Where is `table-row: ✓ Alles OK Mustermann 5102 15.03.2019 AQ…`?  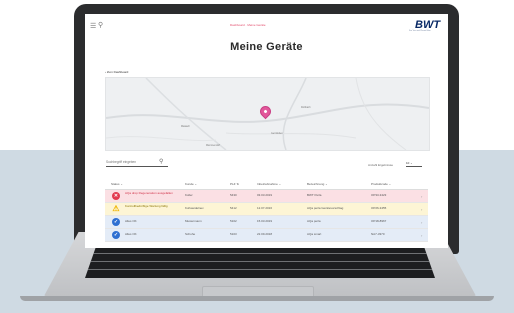
table-row: ✓ Alles OK Mustermann 5102 15.03.2019 AQ… is located at coordinates (266, 222).